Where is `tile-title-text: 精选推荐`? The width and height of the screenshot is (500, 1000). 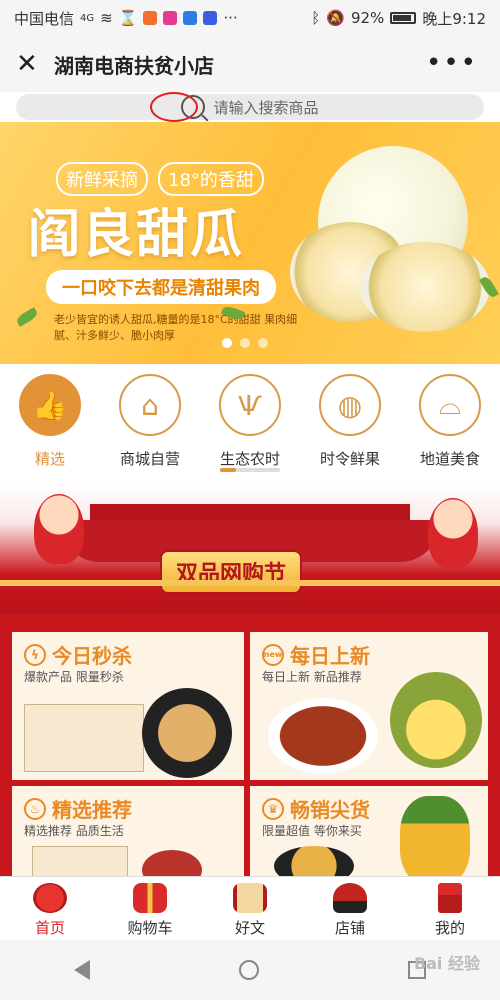
tile-title-text: 精选推荐 is located at coordinates (92, 810).